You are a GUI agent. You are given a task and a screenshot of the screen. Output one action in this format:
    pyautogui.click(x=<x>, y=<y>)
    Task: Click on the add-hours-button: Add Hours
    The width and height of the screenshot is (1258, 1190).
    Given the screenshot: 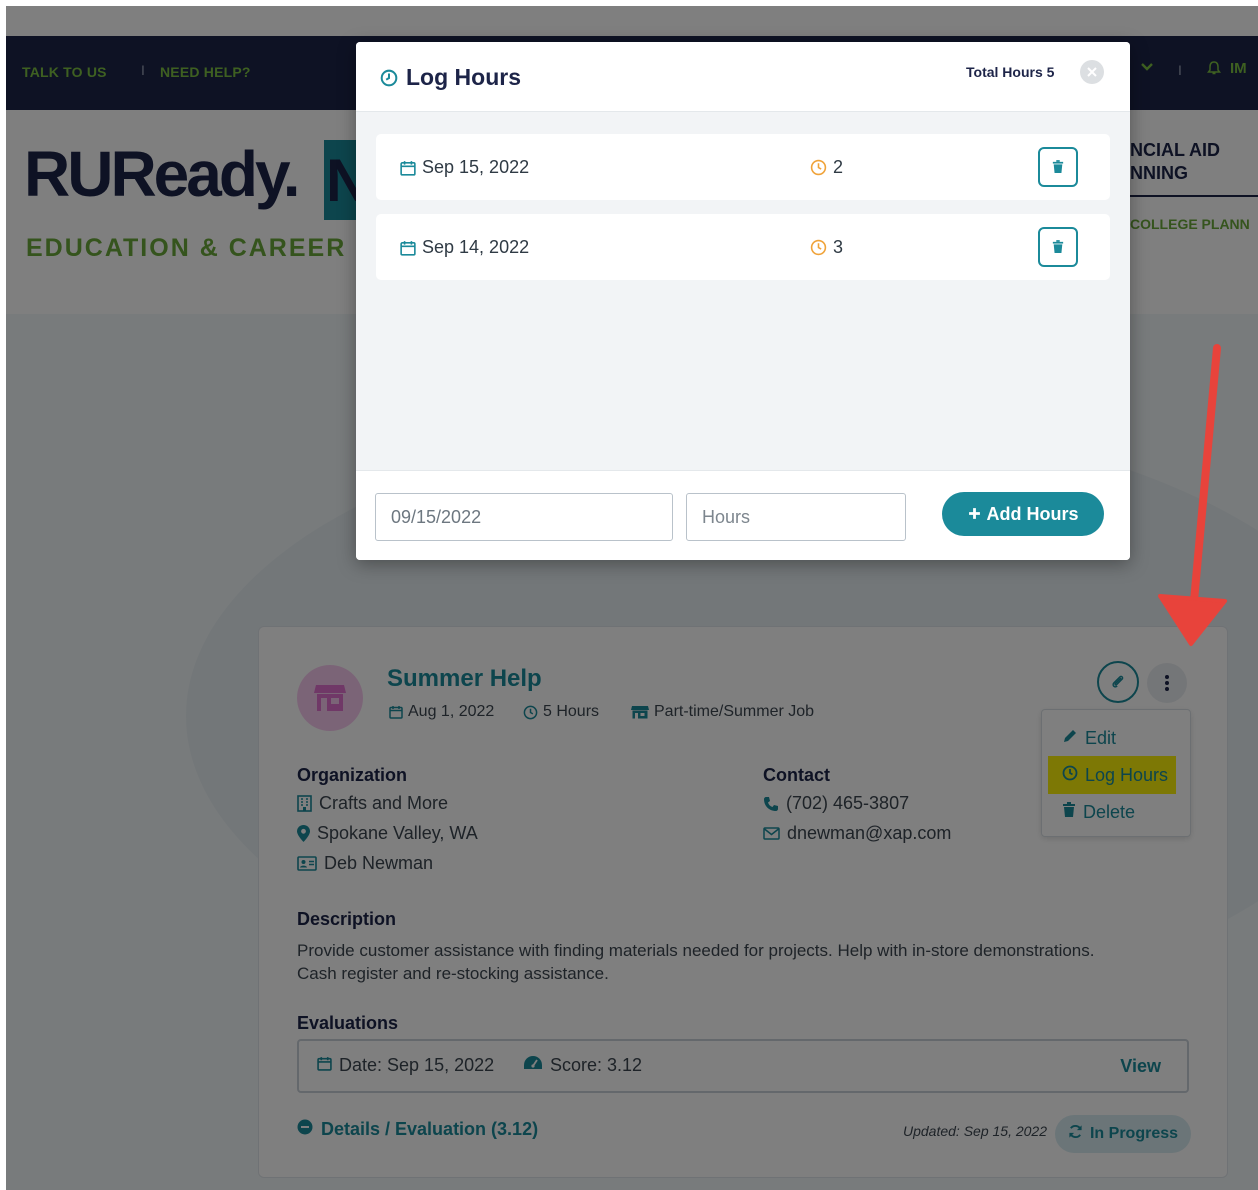 What is the action you would take?
    pyautogui.click(x=1023, y=514)
    